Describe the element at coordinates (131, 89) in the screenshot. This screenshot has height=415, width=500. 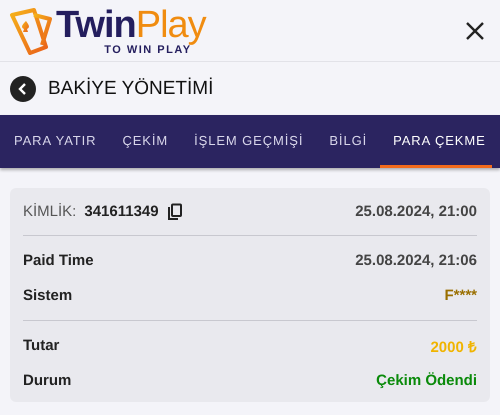
I see `page-title: BAKİYE YÖNETİMİ` at that location.